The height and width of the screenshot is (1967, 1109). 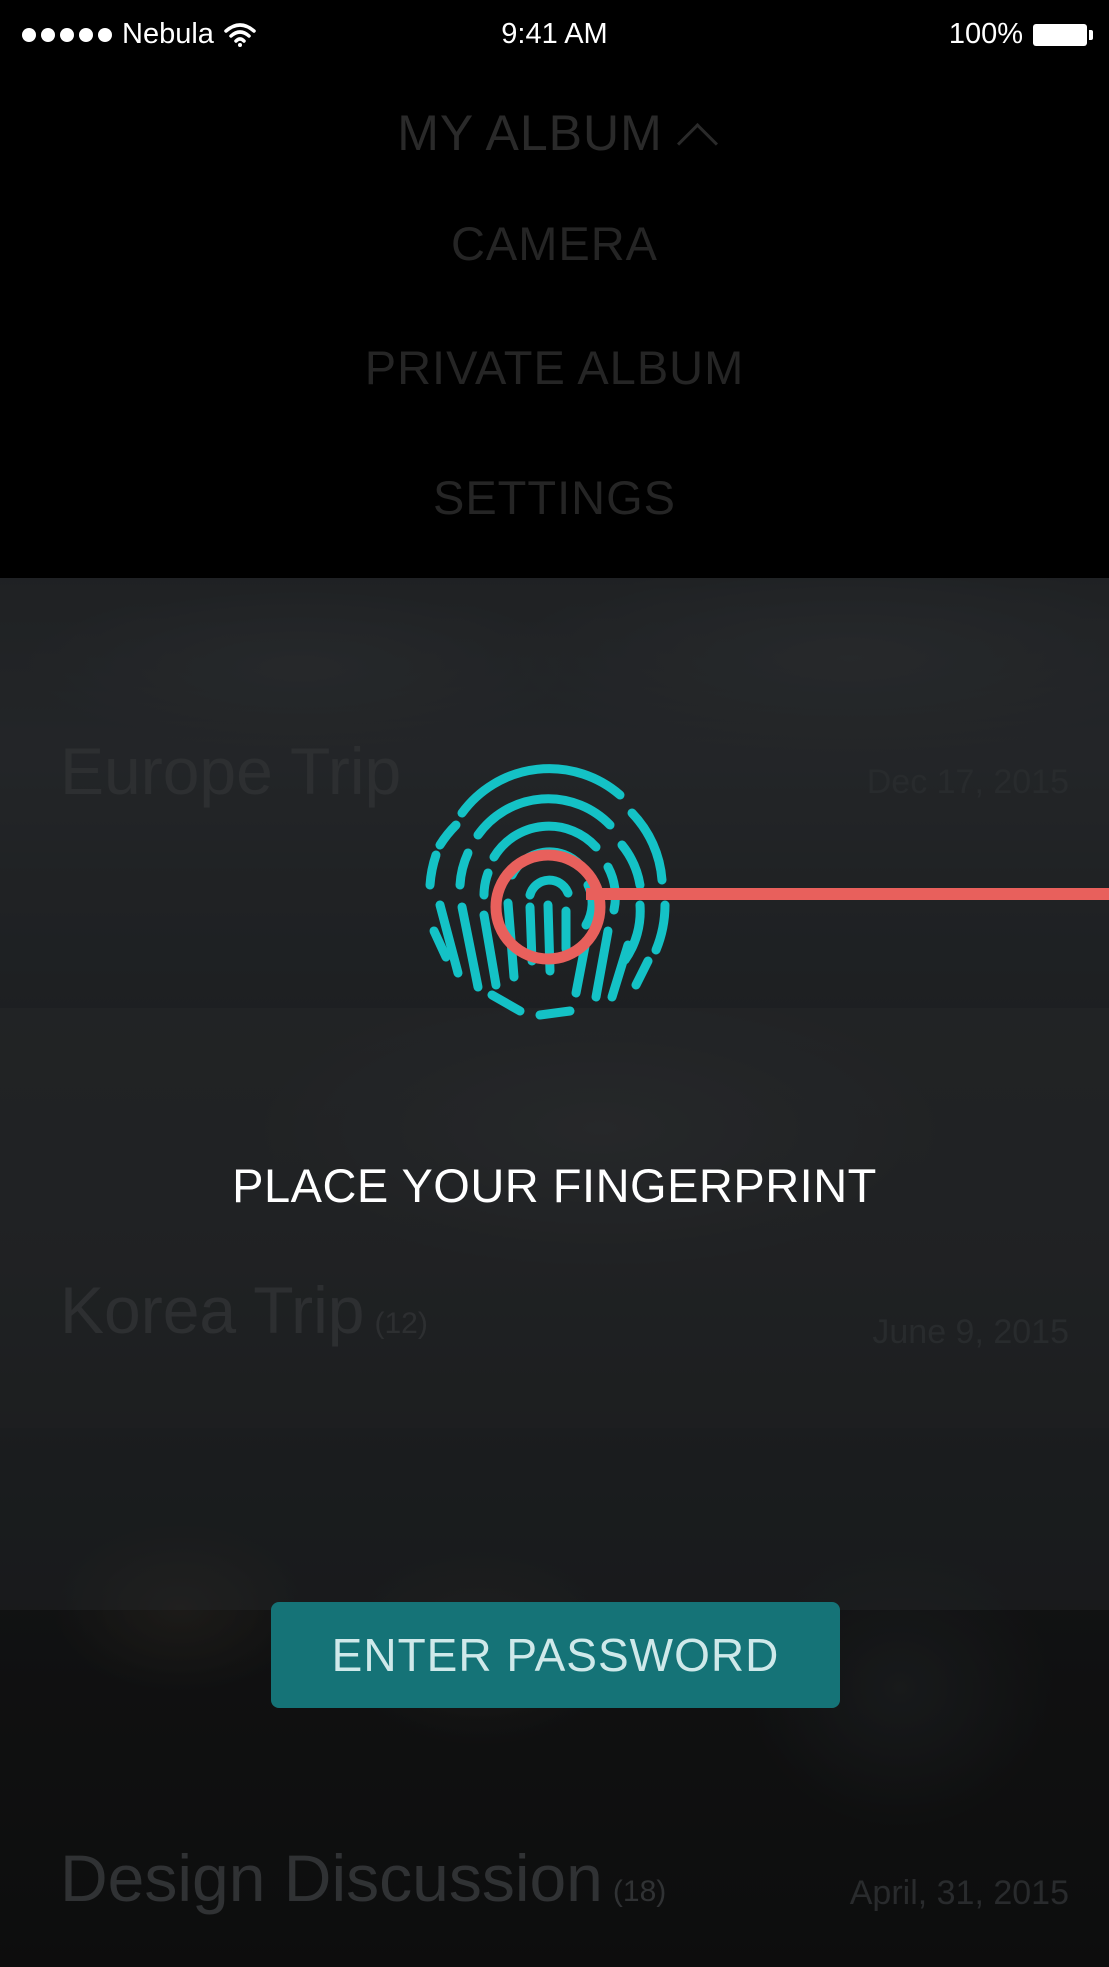 I want to click on menu-item-camera: CAMERA, so click(x=554, y=243).